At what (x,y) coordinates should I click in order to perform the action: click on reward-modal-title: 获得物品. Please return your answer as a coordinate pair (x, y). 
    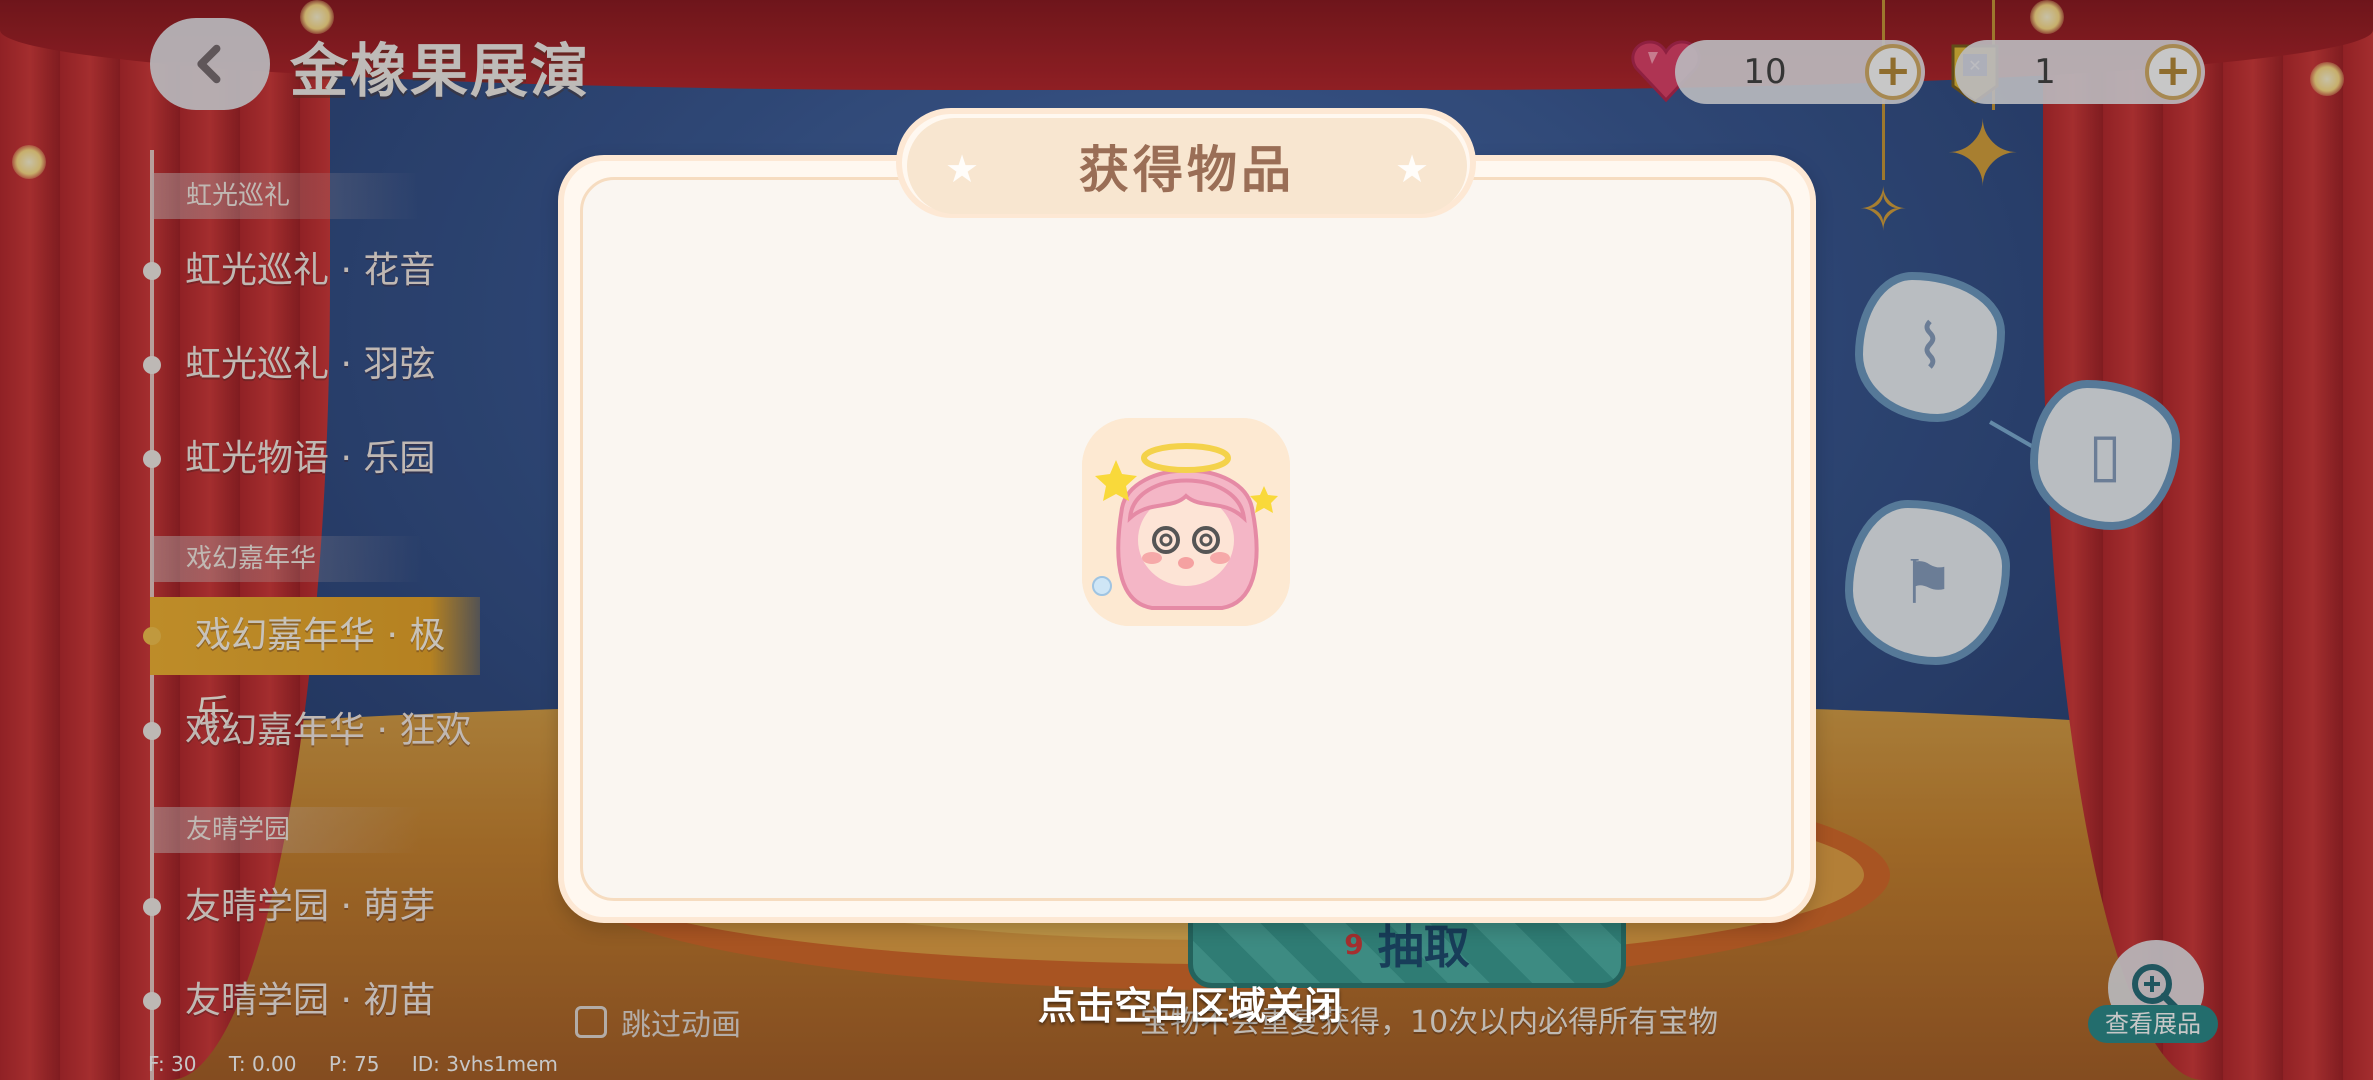
    Looking at the image, I should click on (1187, 166).